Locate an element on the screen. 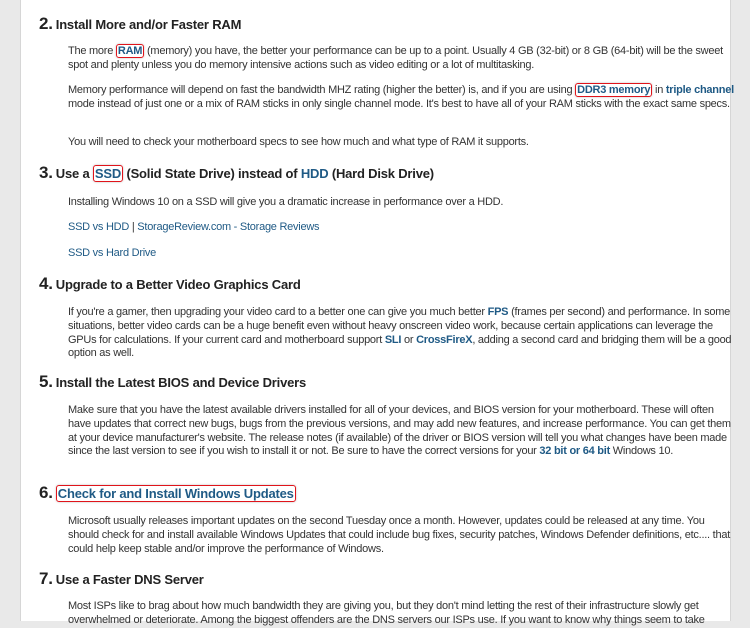 This screenshot has height=628, width=750. heading-text: Install More and/or Faster RAM is located at coordinates (148, 24).